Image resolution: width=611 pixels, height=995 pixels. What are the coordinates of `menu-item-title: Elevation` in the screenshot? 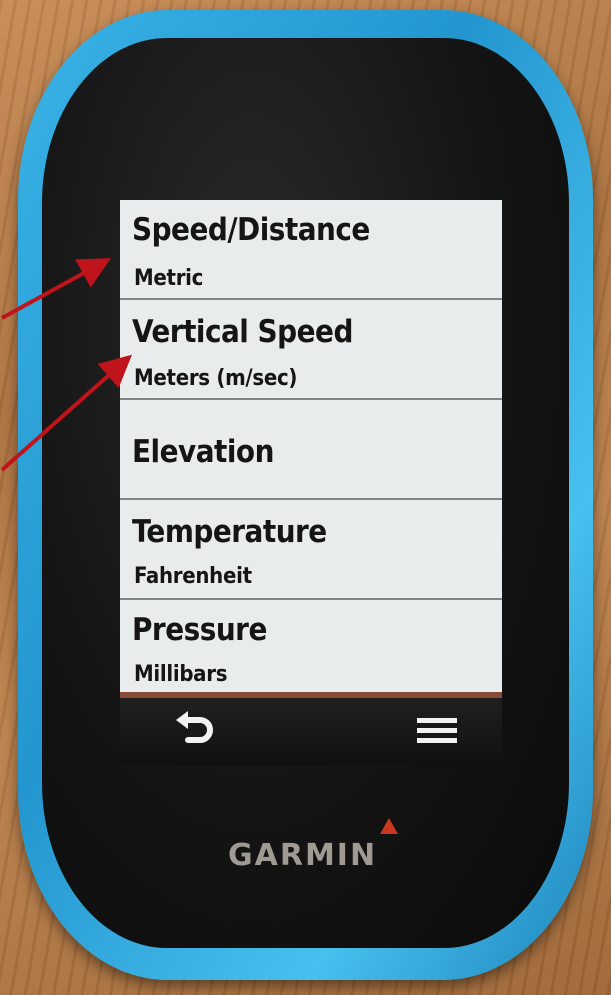 It's located at (203, 452).